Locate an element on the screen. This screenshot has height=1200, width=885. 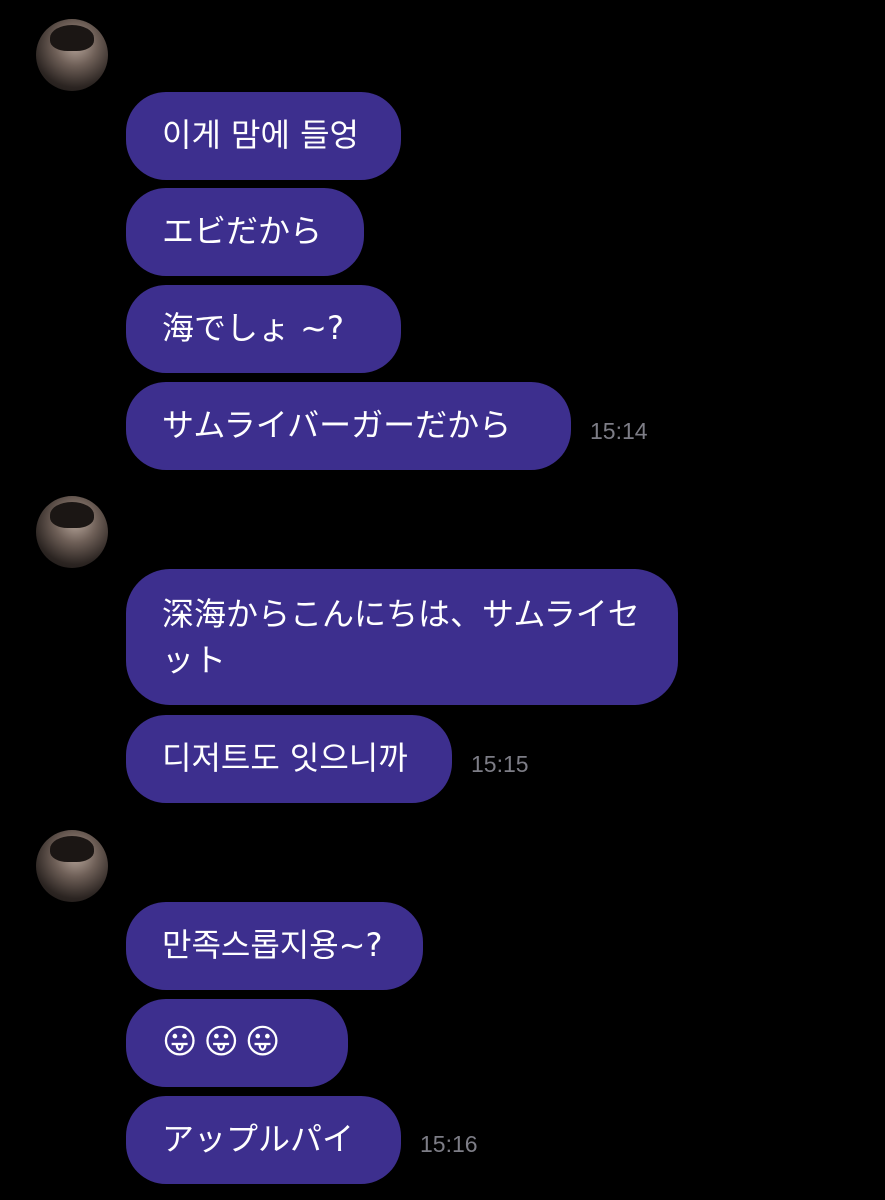
message-bubble: サムライバーガーだから is located at coordinates (348, 426).